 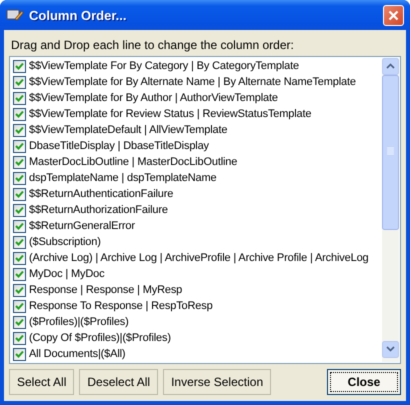 I want to click on column-label: ($Subscription), so click(x=65, y=242).